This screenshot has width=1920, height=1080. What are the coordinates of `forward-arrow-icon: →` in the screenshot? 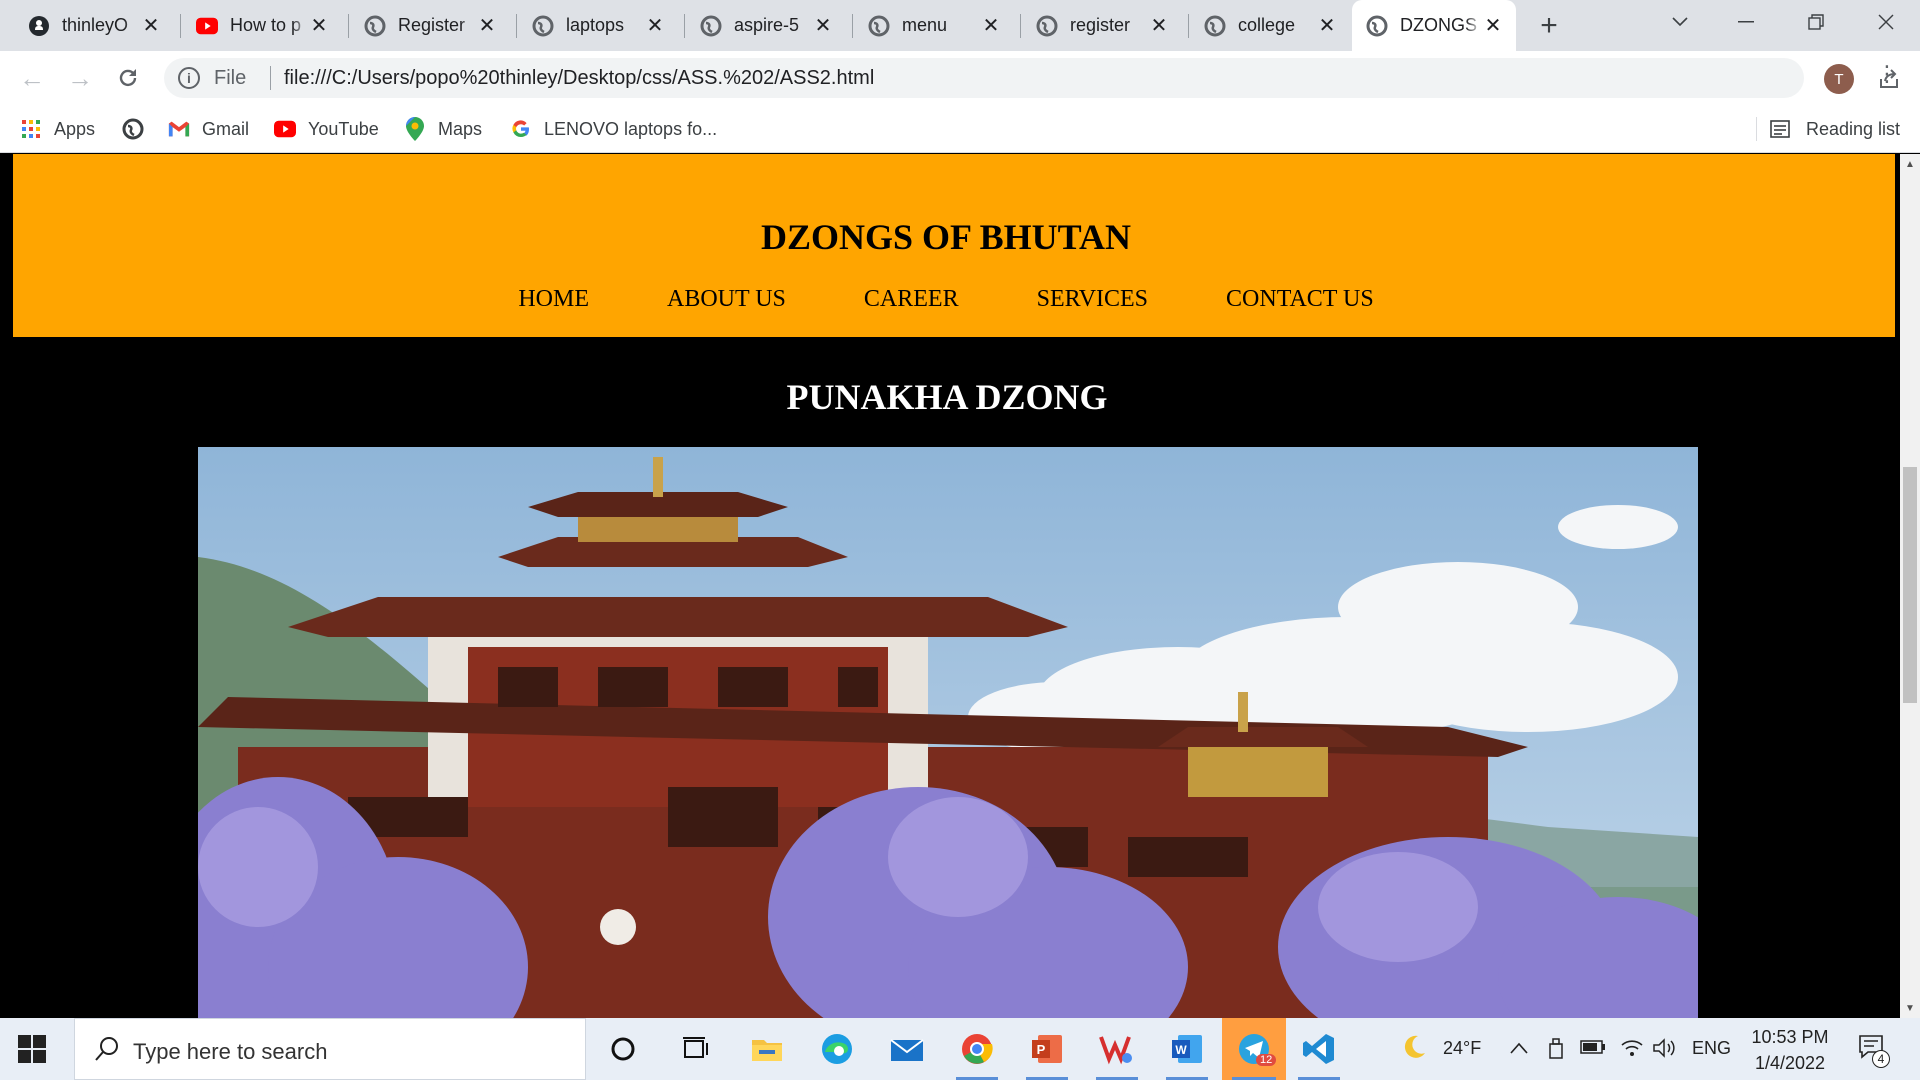 It's located at (80, 78).